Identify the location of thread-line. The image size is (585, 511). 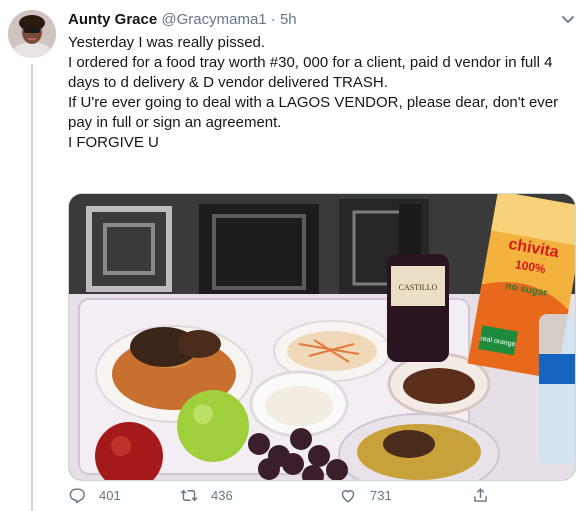
(32, 287).